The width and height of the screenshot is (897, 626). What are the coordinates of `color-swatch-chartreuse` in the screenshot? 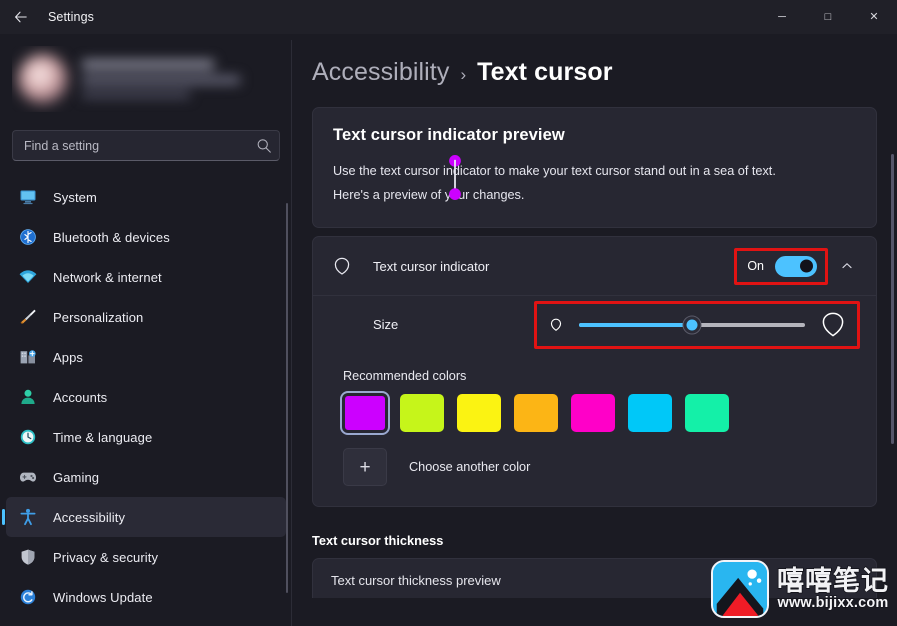 It's located at (422, 413).